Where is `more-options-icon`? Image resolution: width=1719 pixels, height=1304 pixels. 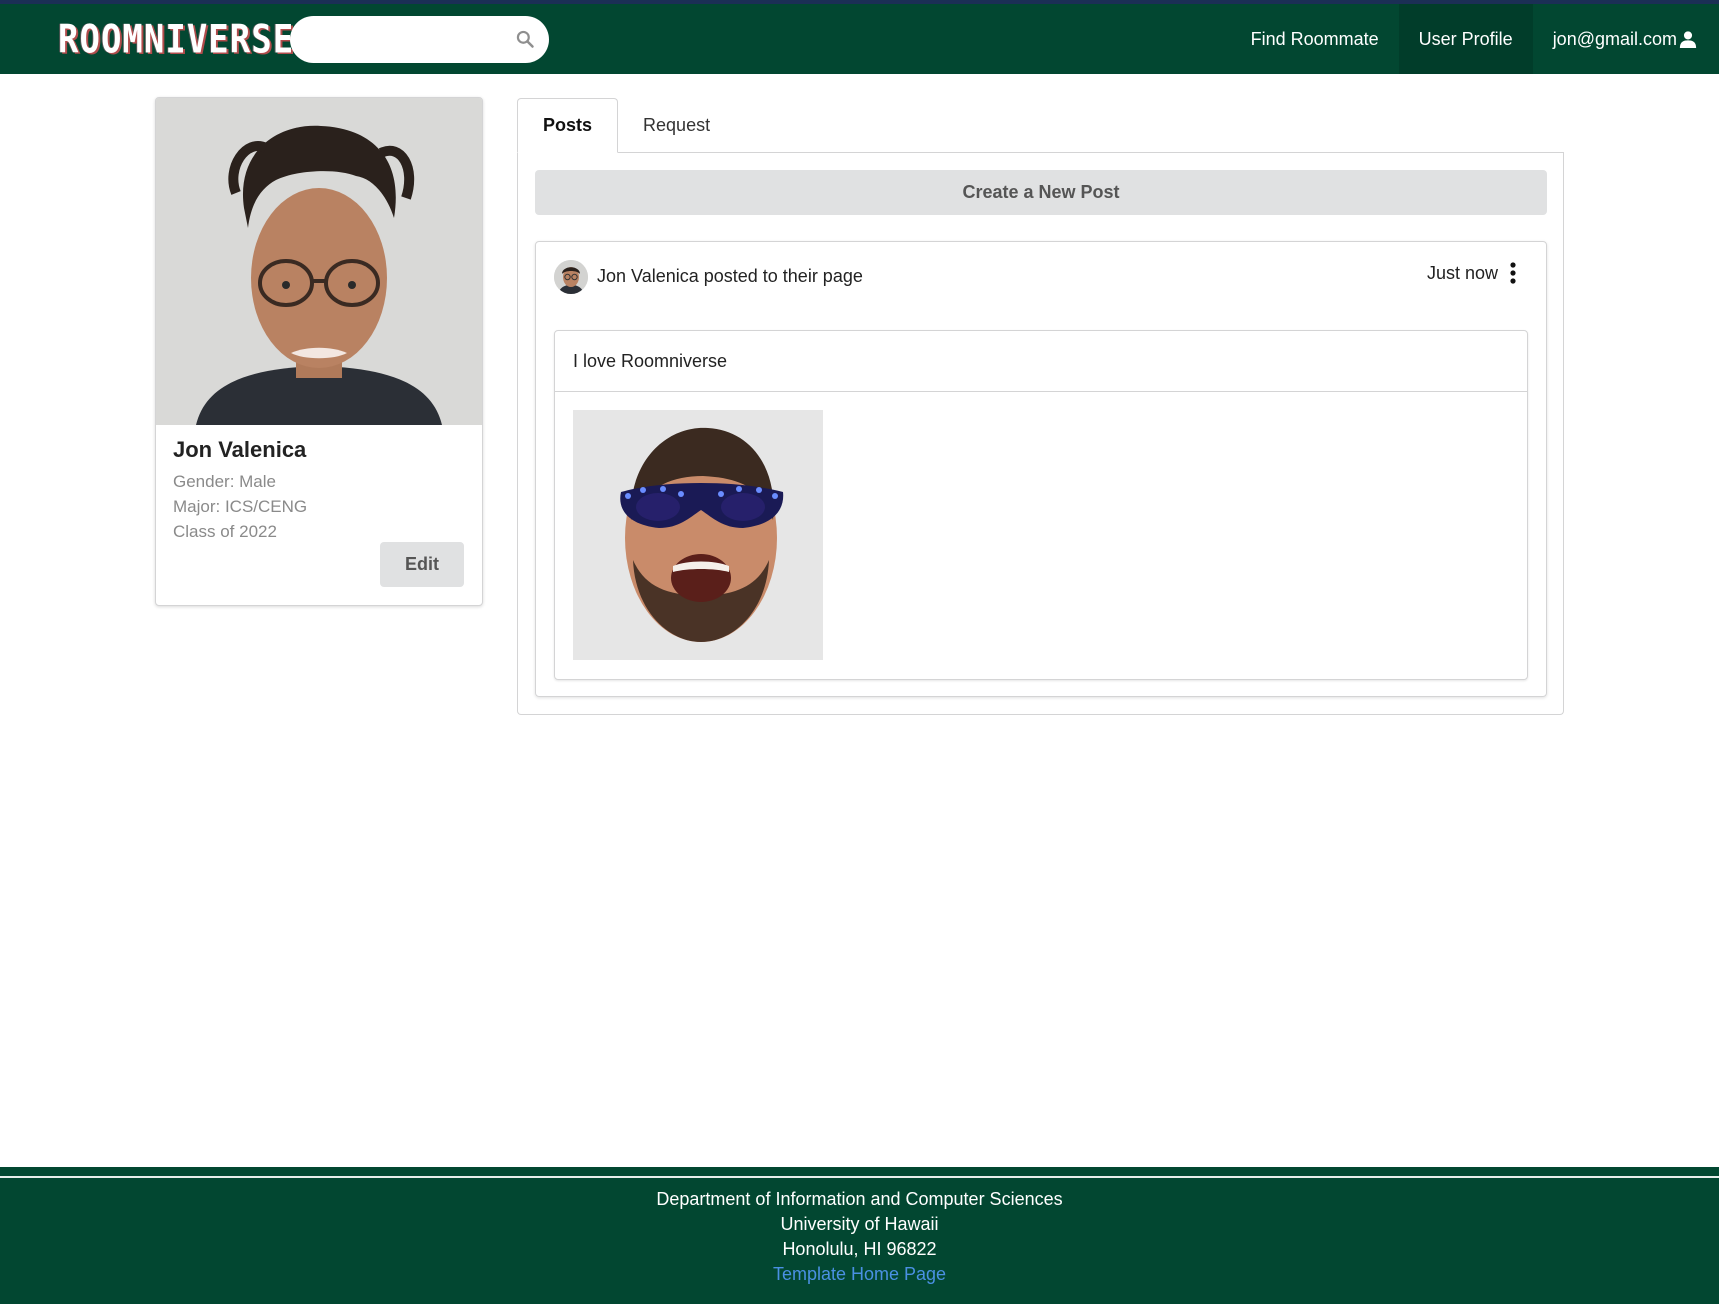
more-options-icon is located at coordinates (1513, 273).